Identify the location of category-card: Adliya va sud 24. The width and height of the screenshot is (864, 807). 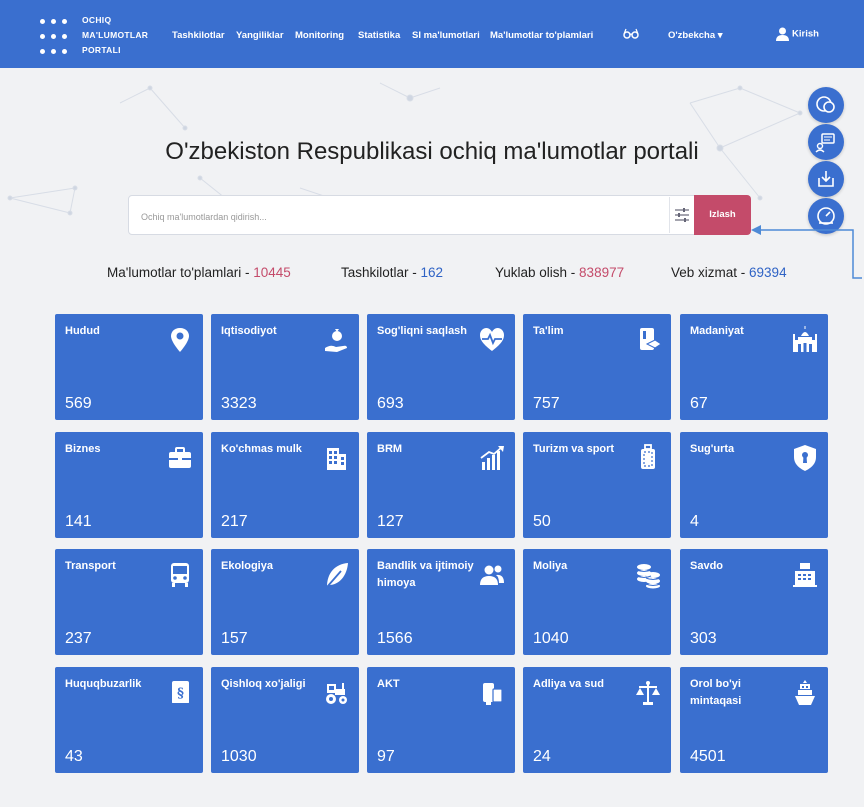
(597, 720).